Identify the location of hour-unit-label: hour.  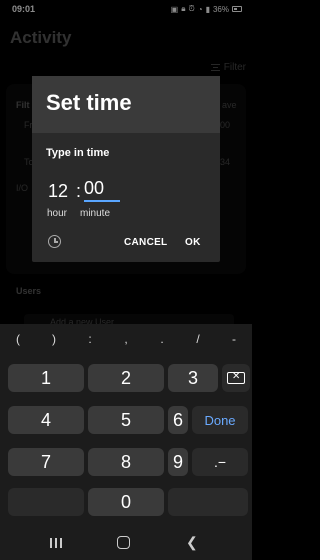
(57, 213).